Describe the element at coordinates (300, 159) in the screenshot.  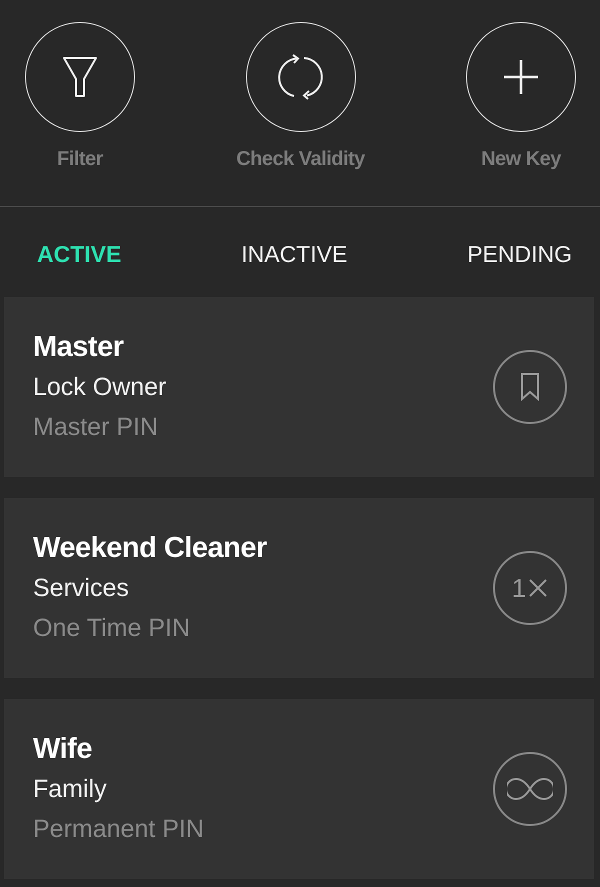
I see `action-label: Check Validity` at that location.